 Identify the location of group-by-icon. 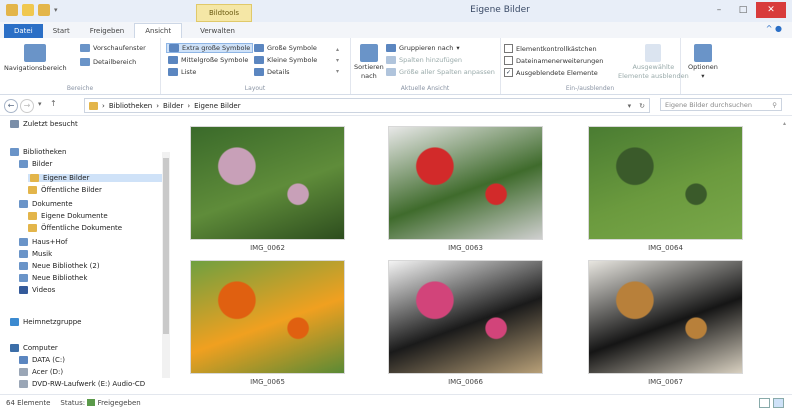
(391, 48).